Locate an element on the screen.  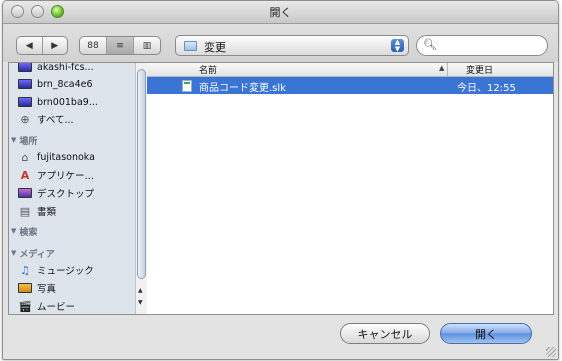
scrollbar-thumb is located at coordinates (141, 174).